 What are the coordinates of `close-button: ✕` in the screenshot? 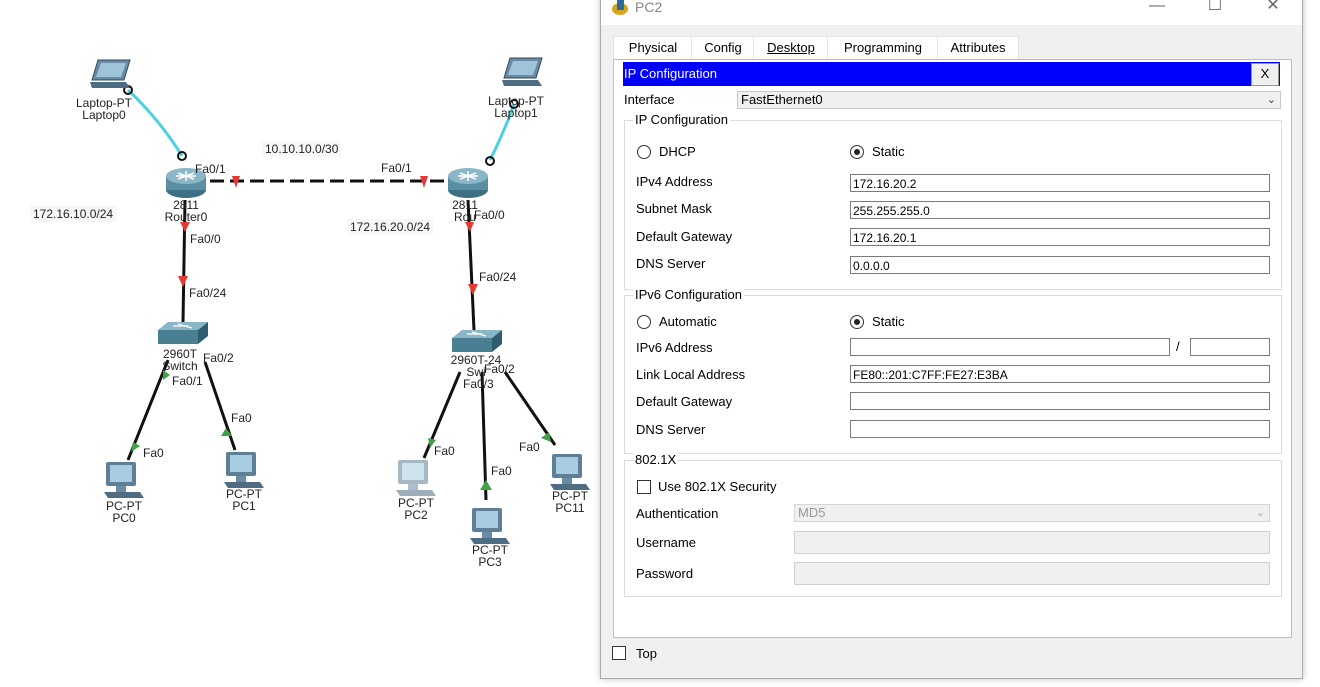 It's located at (1273, 10).